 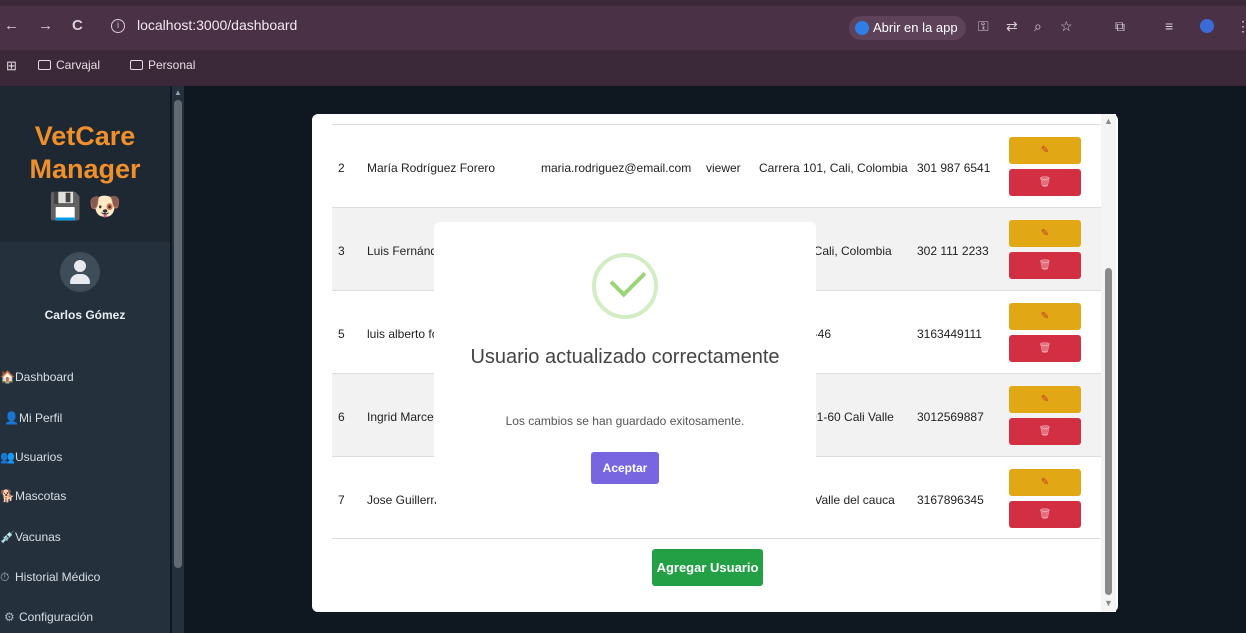 What do you see at coordinates (118, 26) in the screenshot?
I see `site-info-icon: i` at bounding box center [118, 26].